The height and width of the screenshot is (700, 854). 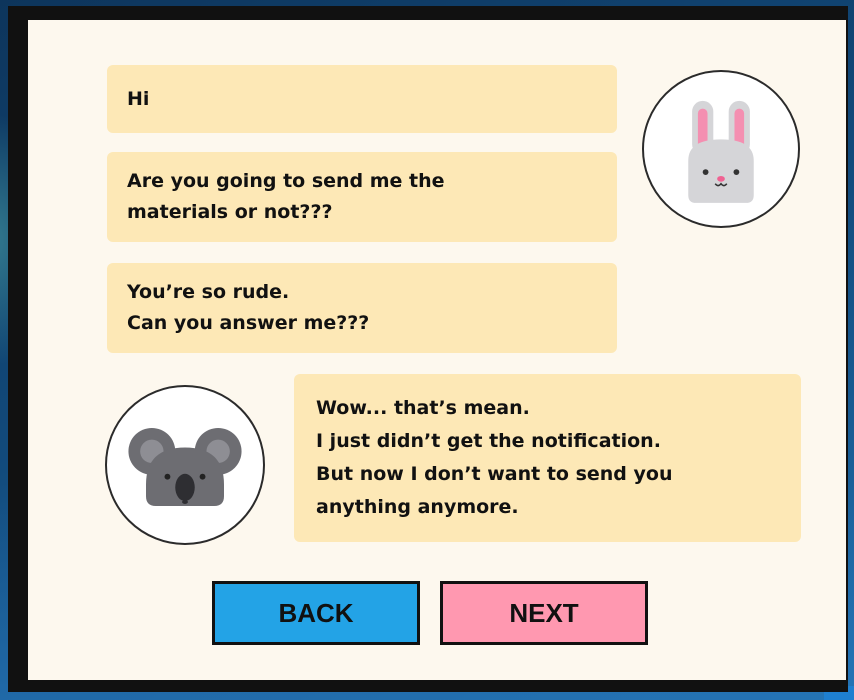 I want to click on bunny-icon, so click(x=721, y=151).